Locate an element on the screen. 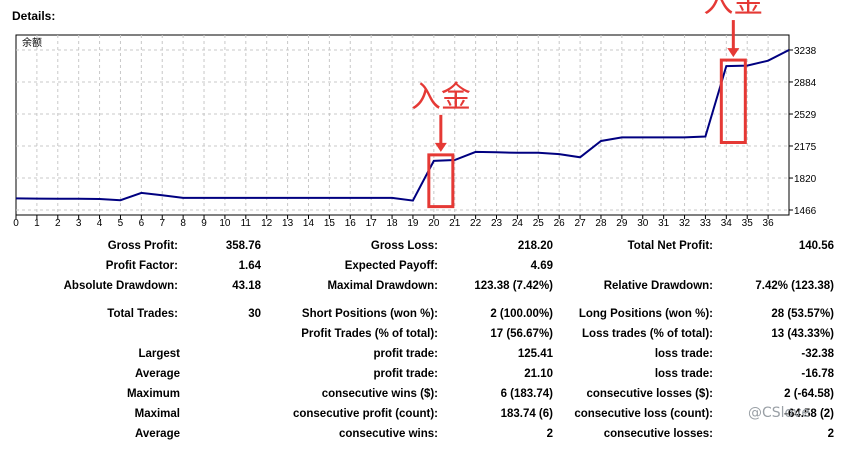 Image resolution: width=844 pixels, height=452 pixels. maximal-profit-value: 183.74 (6) is located at coordinates (526, 414).